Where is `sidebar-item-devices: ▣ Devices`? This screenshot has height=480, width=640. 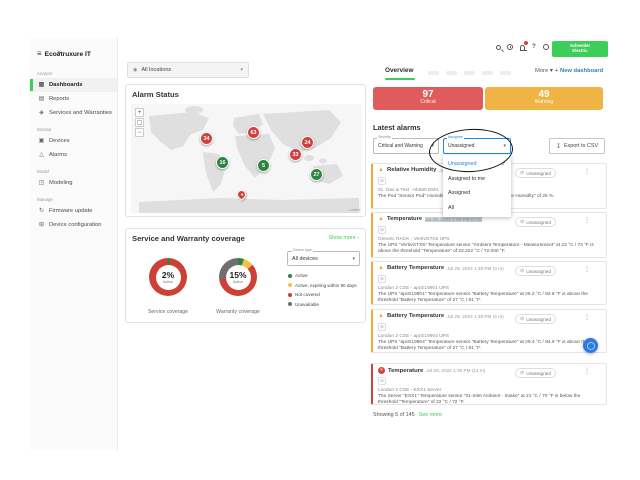
sidebar-item-devices: ▣ Devices is located at coordinates (73, 141).